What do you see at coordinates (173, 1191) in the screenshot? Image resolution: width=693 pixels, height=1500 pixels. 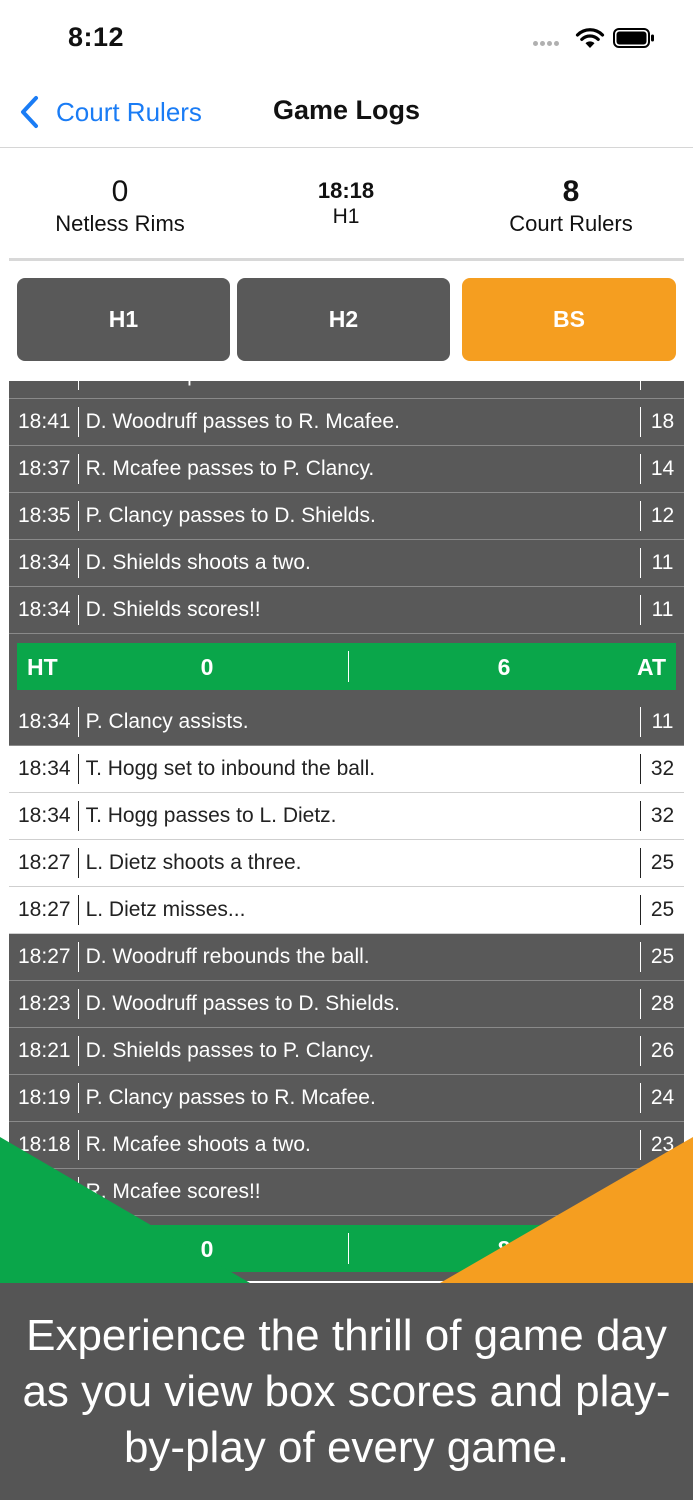 I see `log-text: R. Mcafee scores!!` at bounding box center [173, 1191].